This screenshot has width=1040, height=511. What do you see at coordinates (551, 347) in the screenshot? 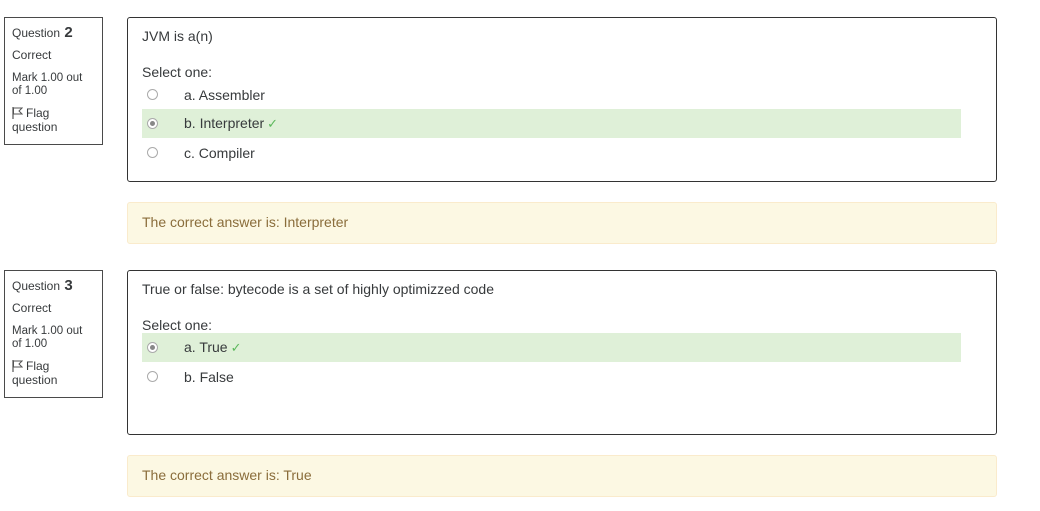
I see `answer-option-a: a. True ✓` at bounding box center [551, 347].